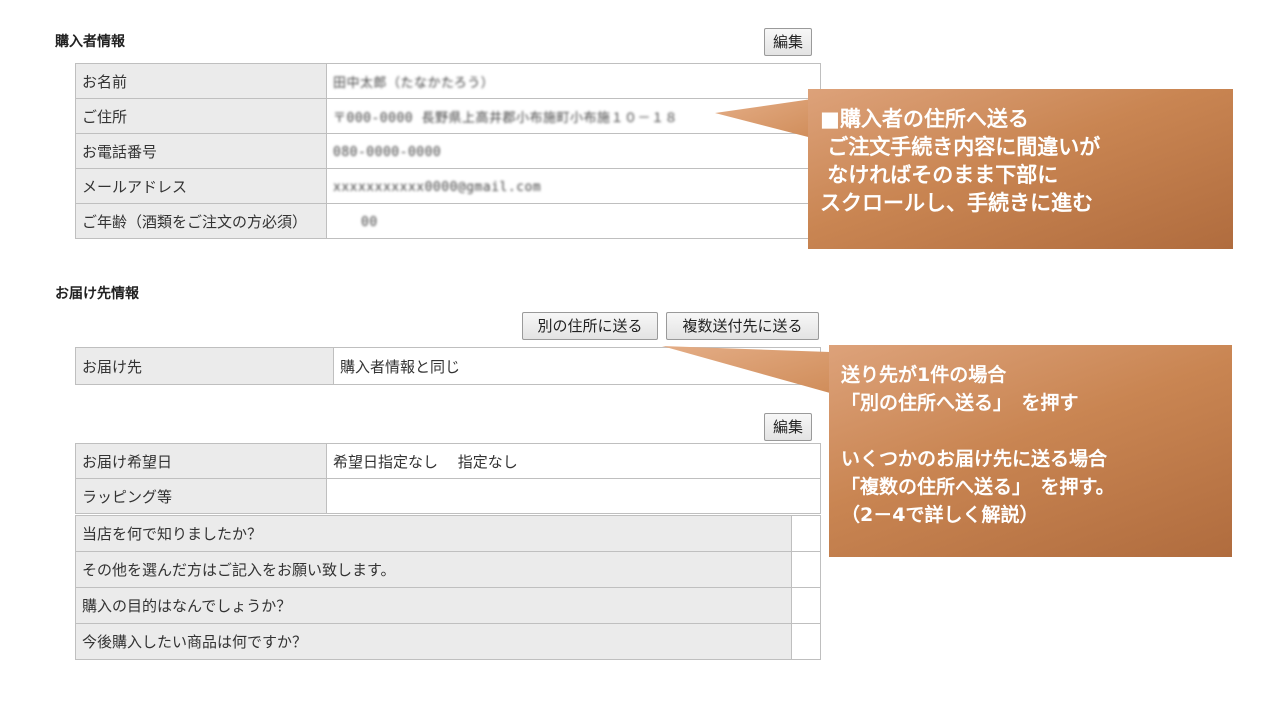 The image size is (1280, 720). What do you see at coordinates (974, 459) in the screenshot?
I see `callout-2-line: いくつかのお届け先に送る場合` at bounding box center [974, 459].